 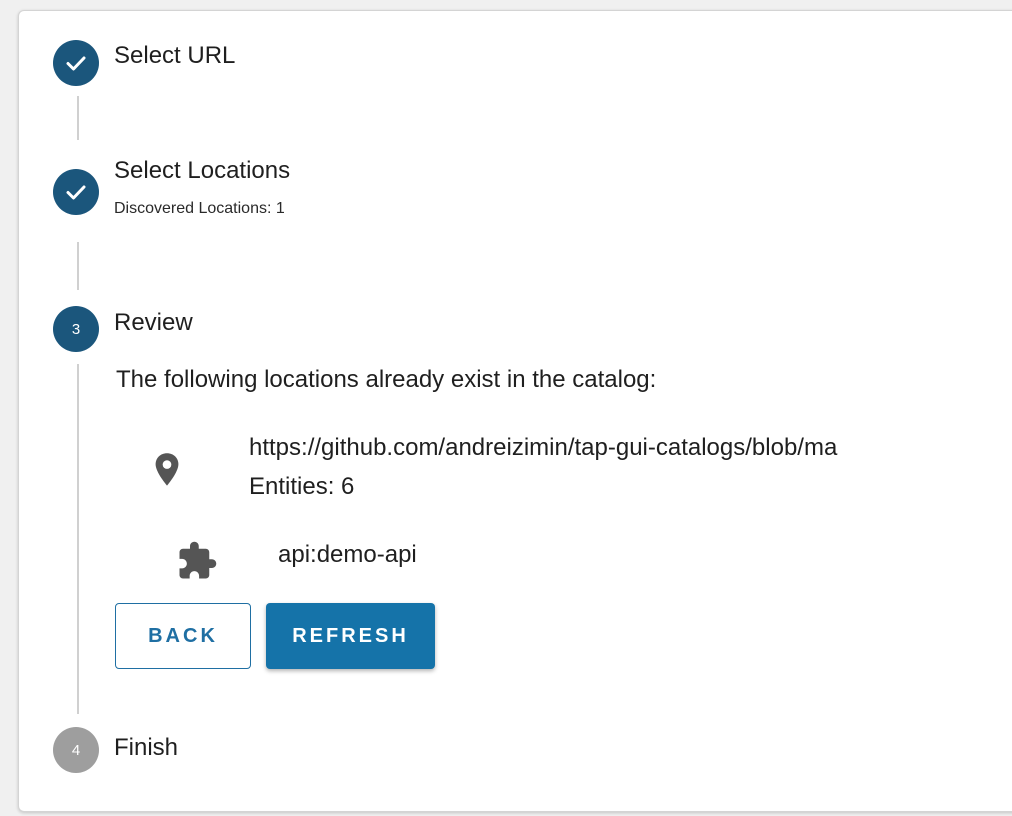 What do you see at coordinates (347, 555) in the screenshot?
I see `entity-name: api:demo-api` at bounding box center [347, 555].